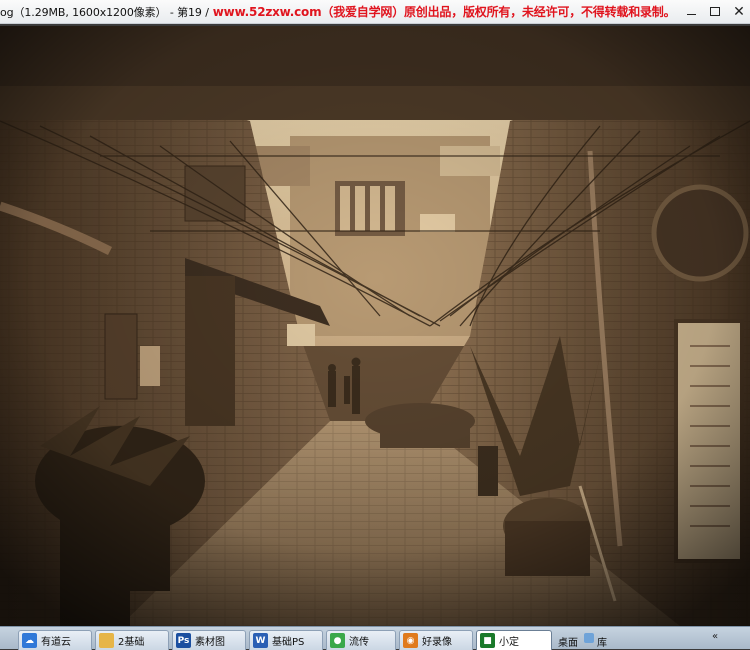  What do you see at coordinates (183, 640) in the screenshot?
I see `photoshop-icon: Ps` at bounding box center [183, 640].